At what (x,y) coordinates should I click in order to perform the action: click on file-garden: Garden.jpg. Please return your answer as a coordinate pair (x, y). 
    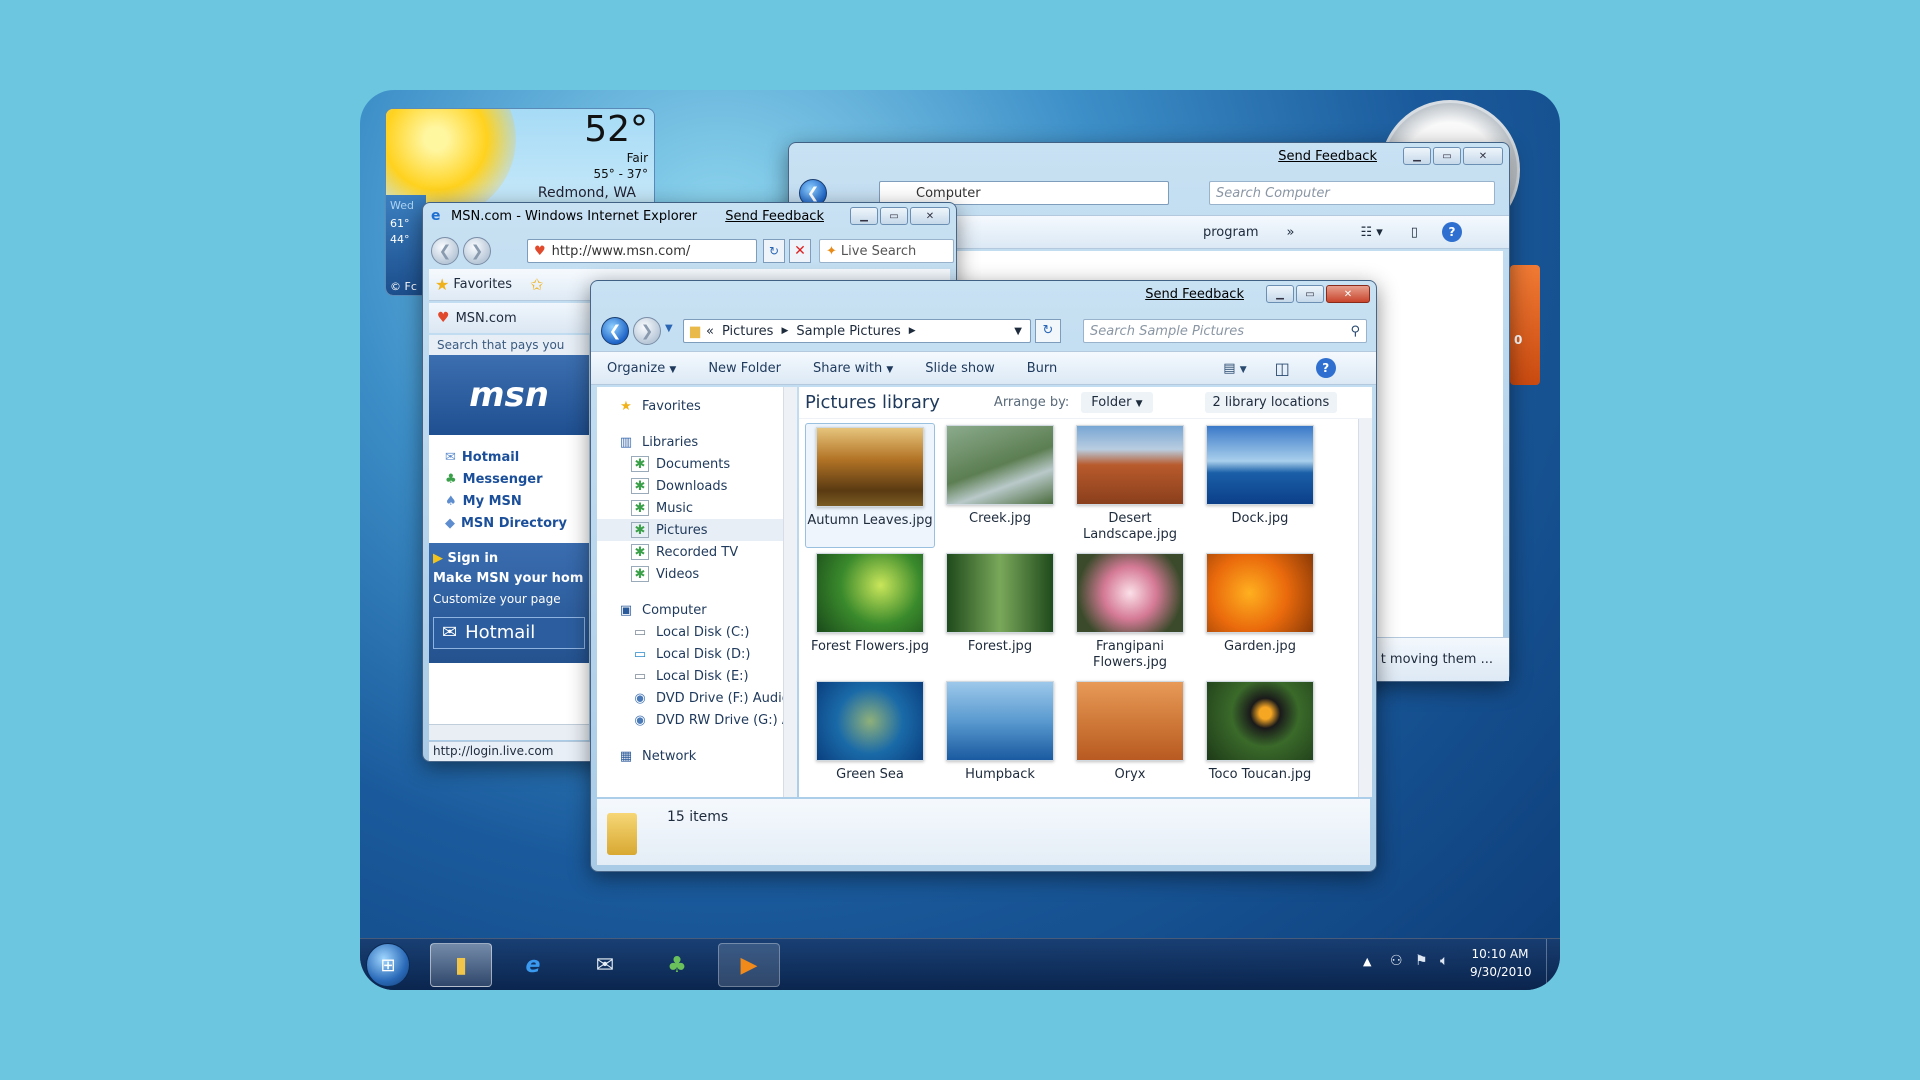
    Looking at the image, I should click on (1260, 615).